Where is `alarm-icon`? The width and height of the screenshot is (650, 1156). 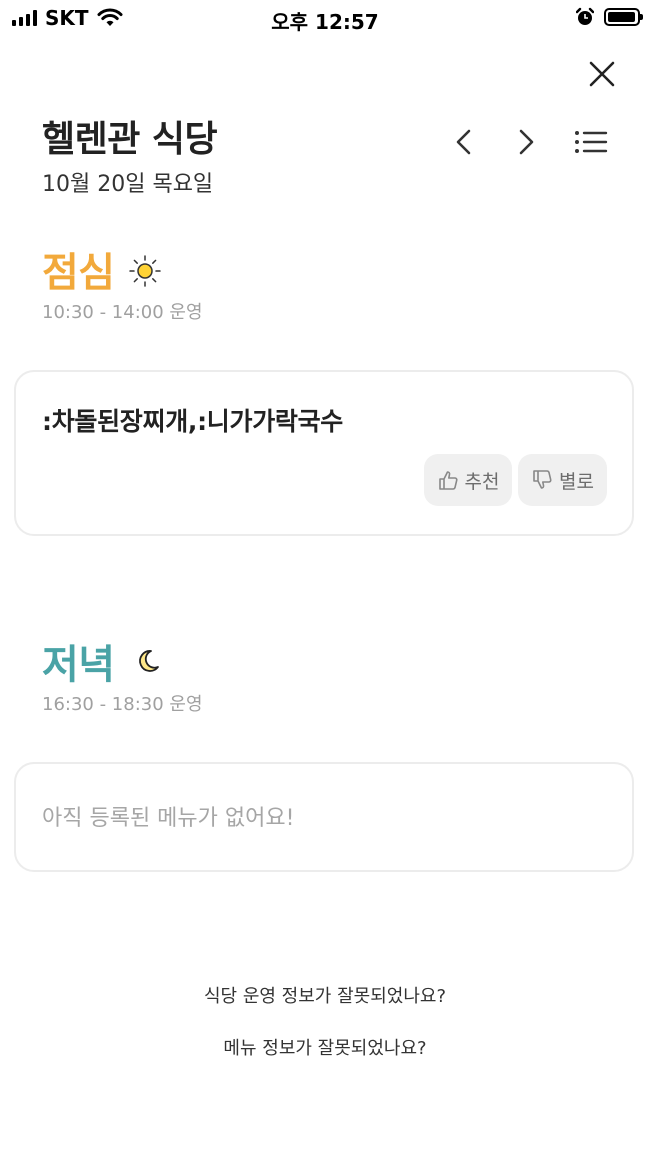 alarm-icon is located at coordinates (585, 16).